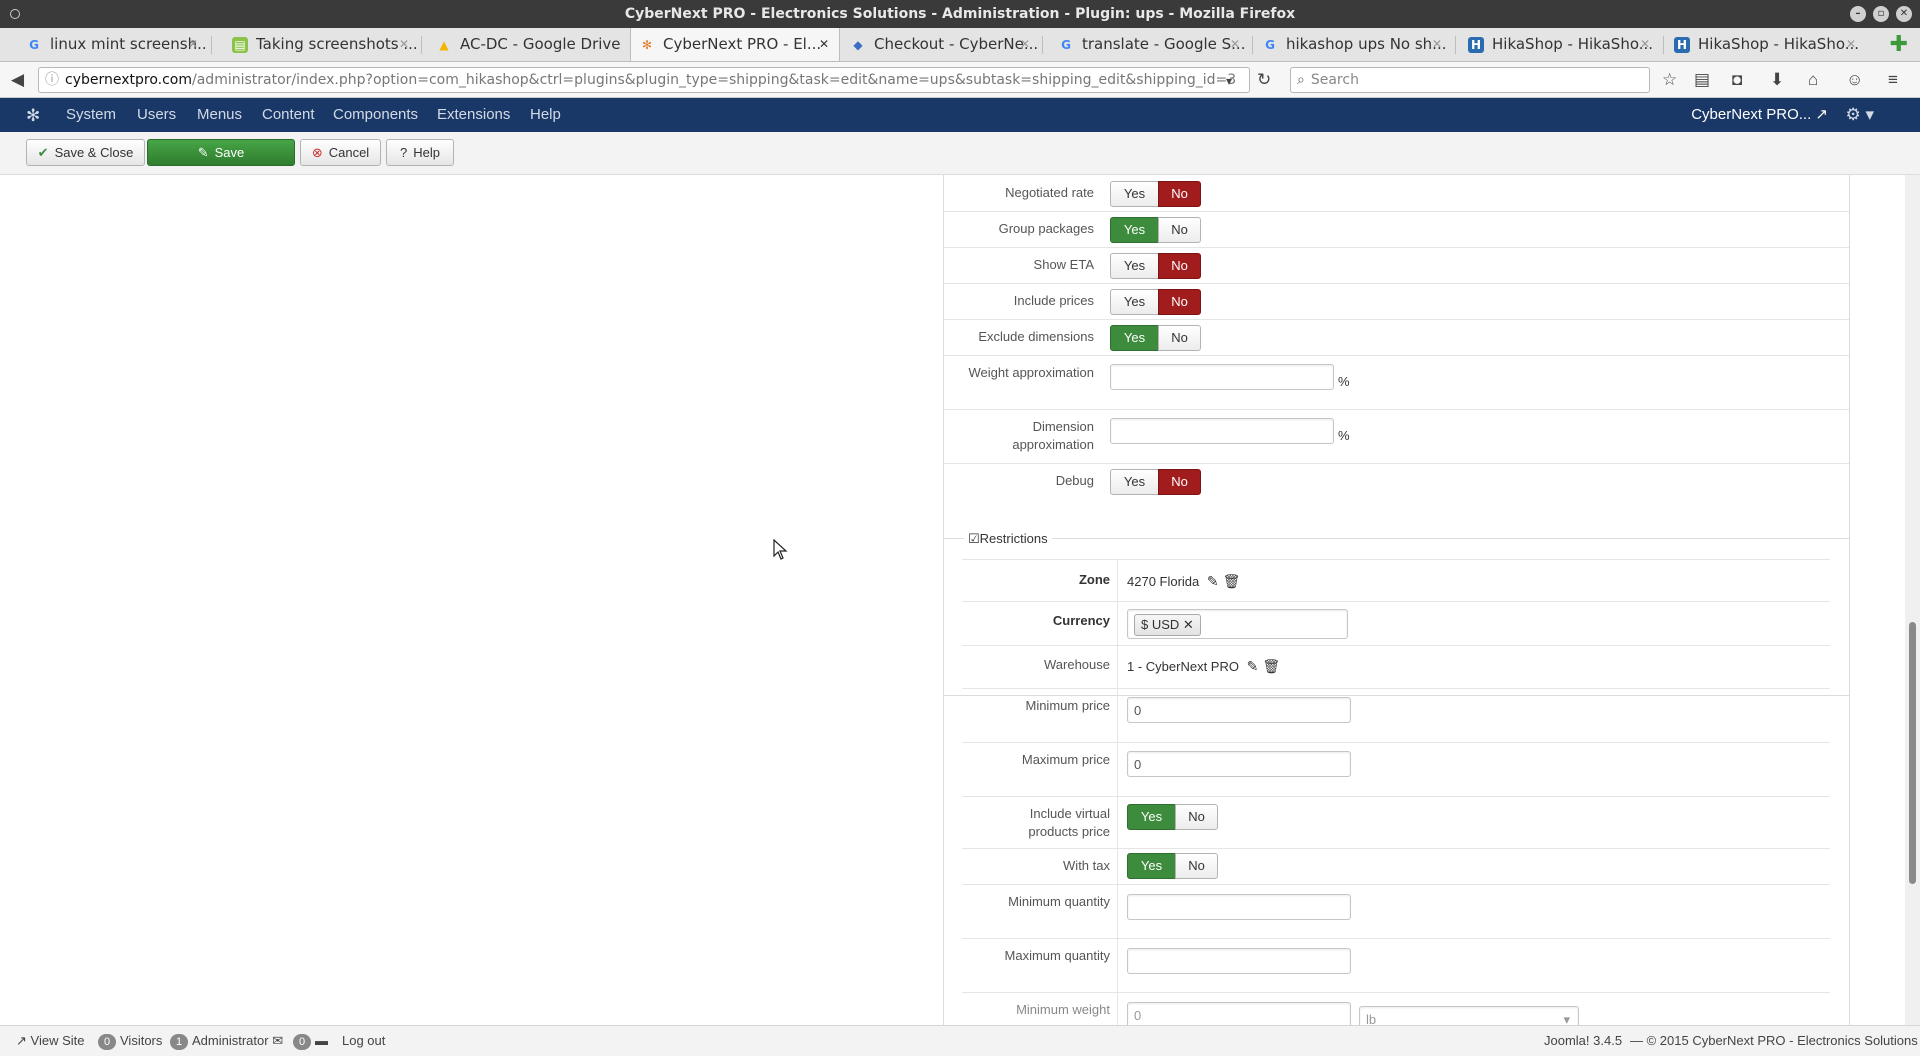 This screenshot has width=1920, height=1056. I want to click on reading-list-icon: ▤, so click(1702, 79).